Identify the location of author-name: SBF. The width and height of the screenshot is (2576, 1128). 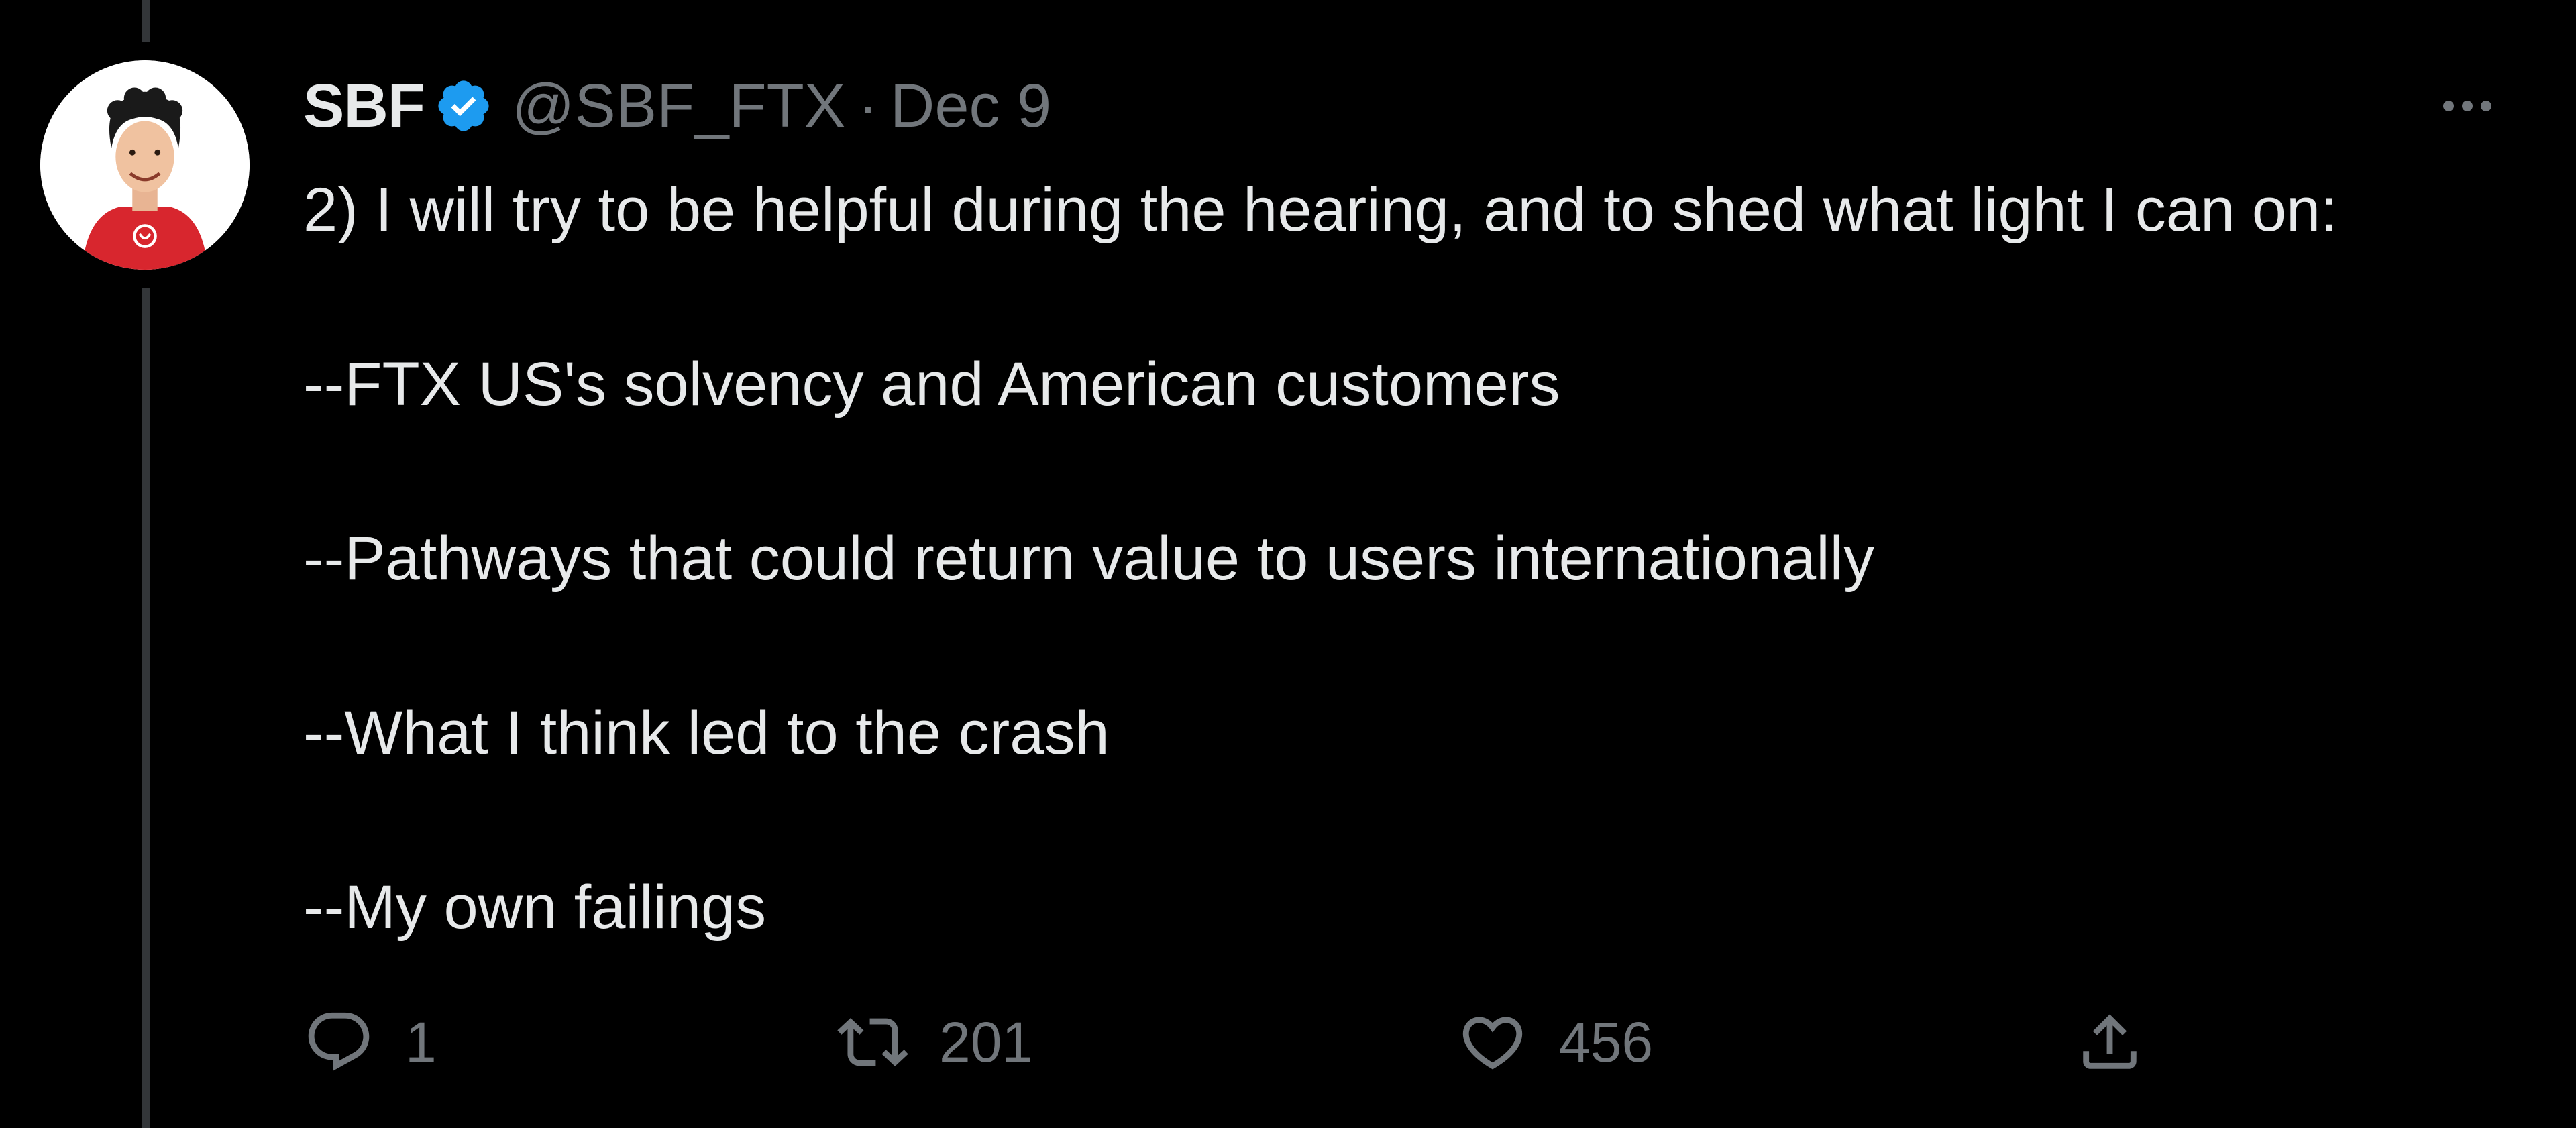
(364, 106).